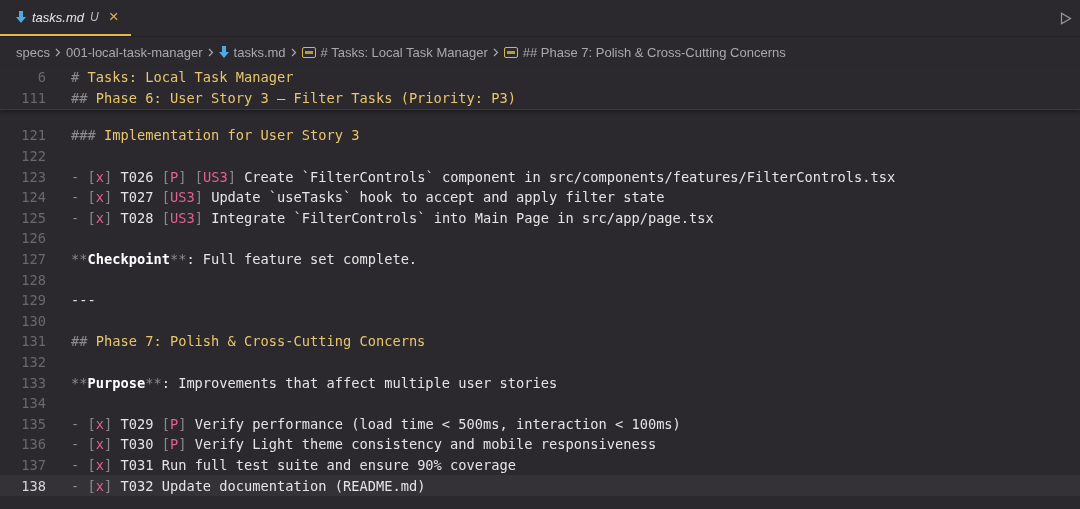 Image resolution: width=1080 pixels, height=509 pixels. What do you see at coordinates (654, 52) in the screenshot?
I see `breadcrumb-item: ## Phase 7: Polish & Cross-Cutting Concerns` at bounding box center [654, 52].